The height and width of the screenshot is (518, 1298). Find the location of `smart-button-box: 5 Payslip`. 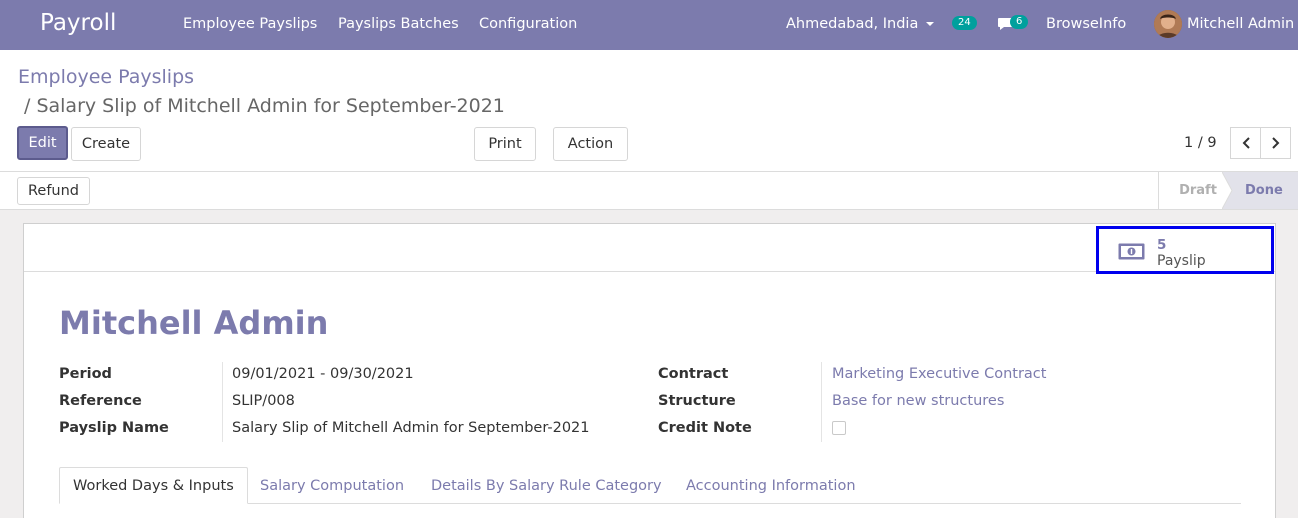

smart-button-box: 5 Payslip is located at coordinates (649, 249).